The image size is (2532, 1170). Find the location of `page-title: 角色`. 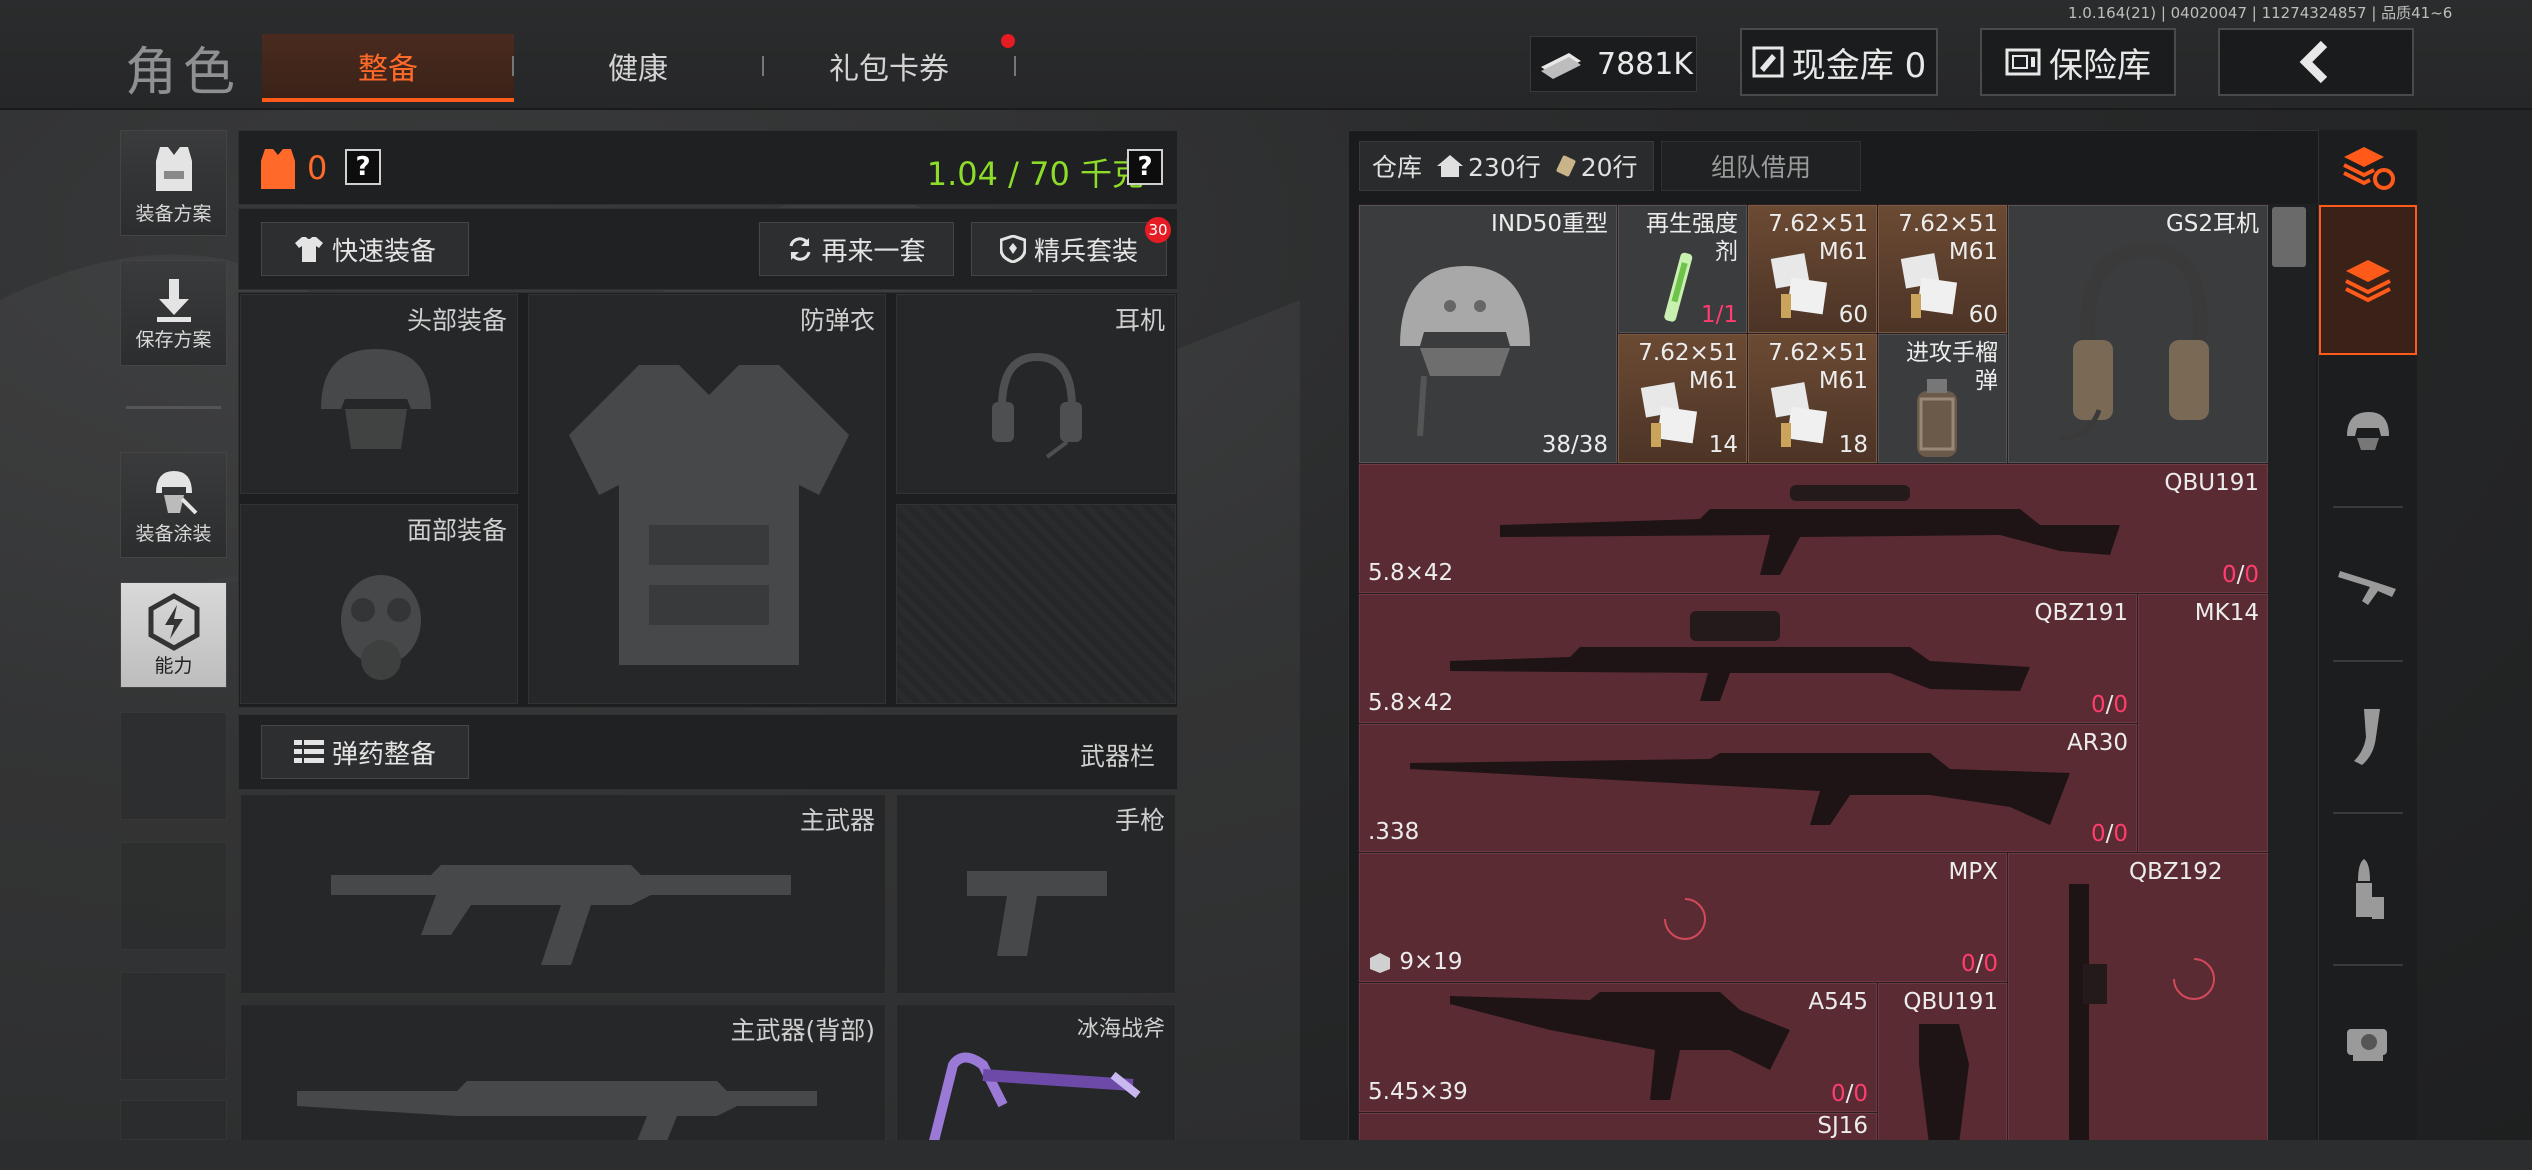

page-title: 角色 is located at coordinates (183, 73).